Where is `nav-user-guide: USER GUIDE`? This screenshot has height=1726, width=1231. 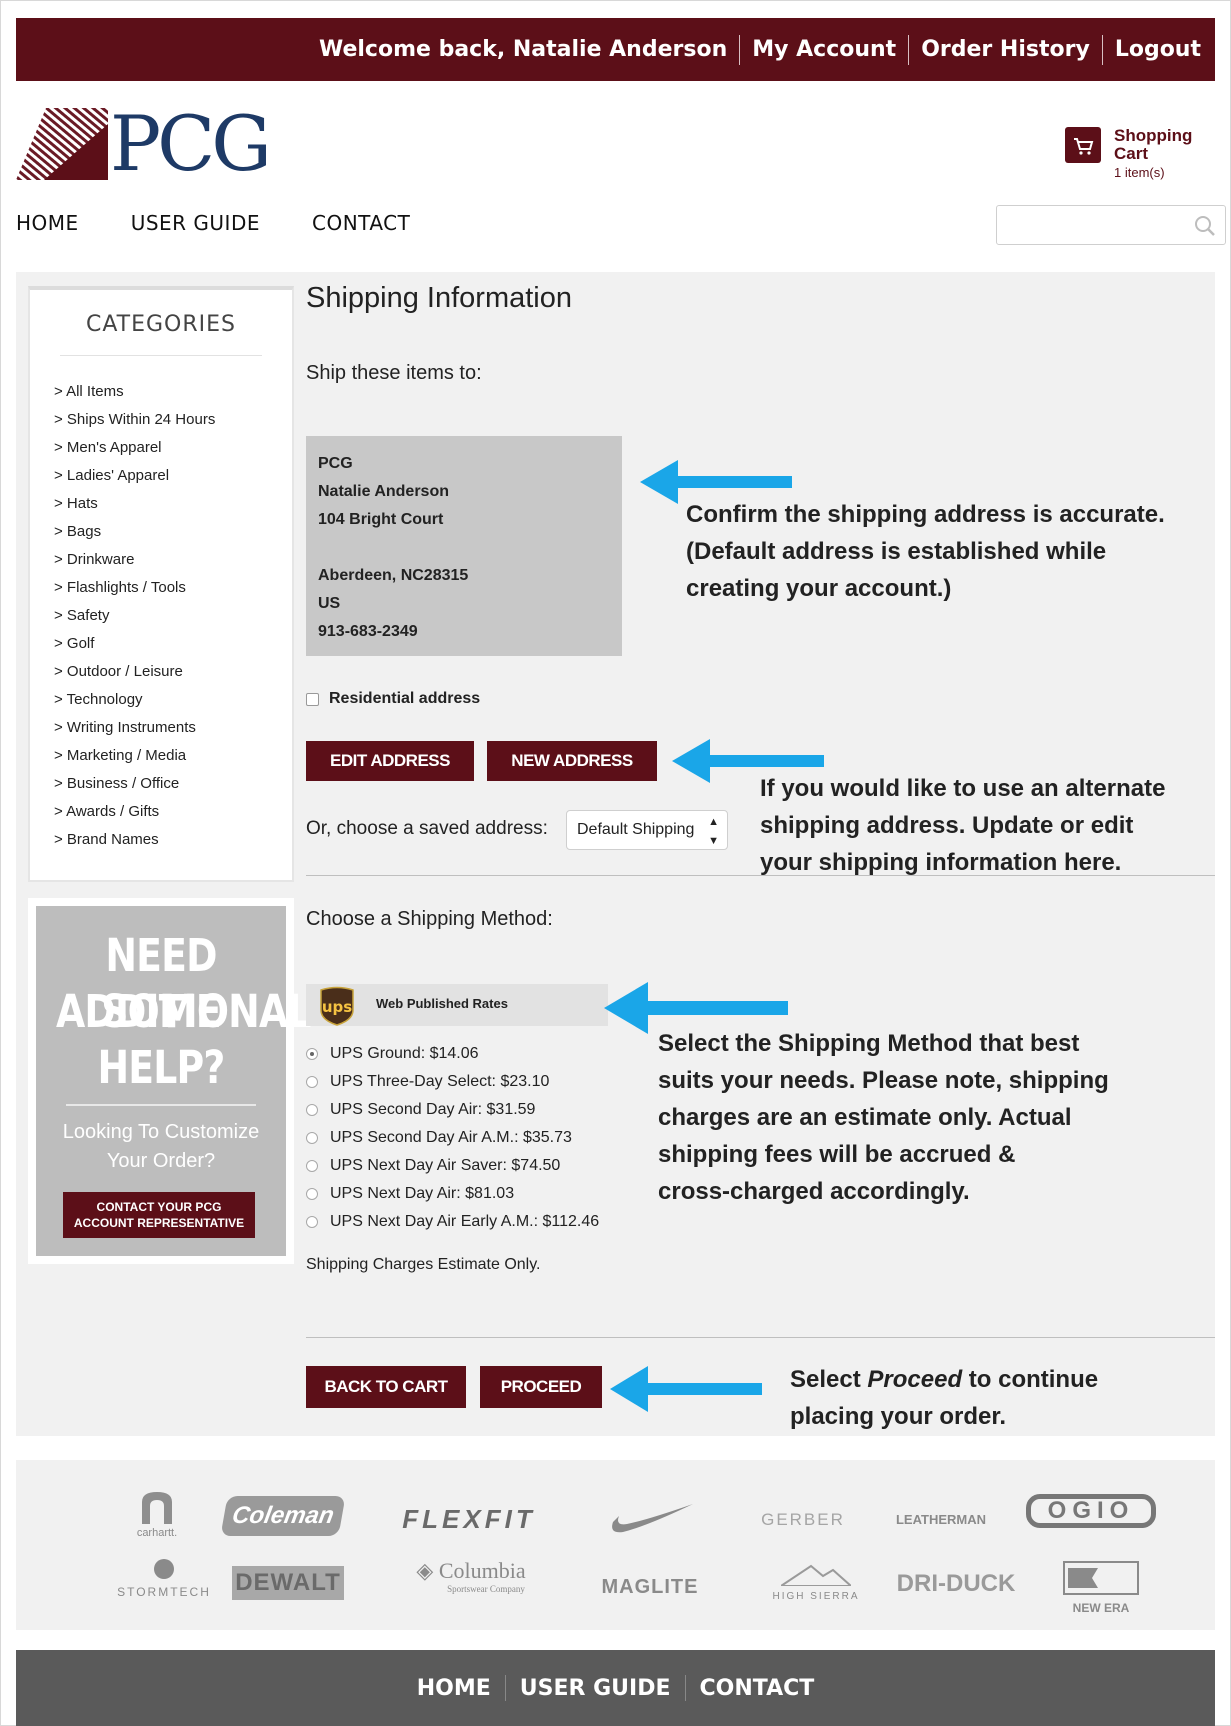
nav-user-guide: USER GUIDE is located at coordinates (195, 223).